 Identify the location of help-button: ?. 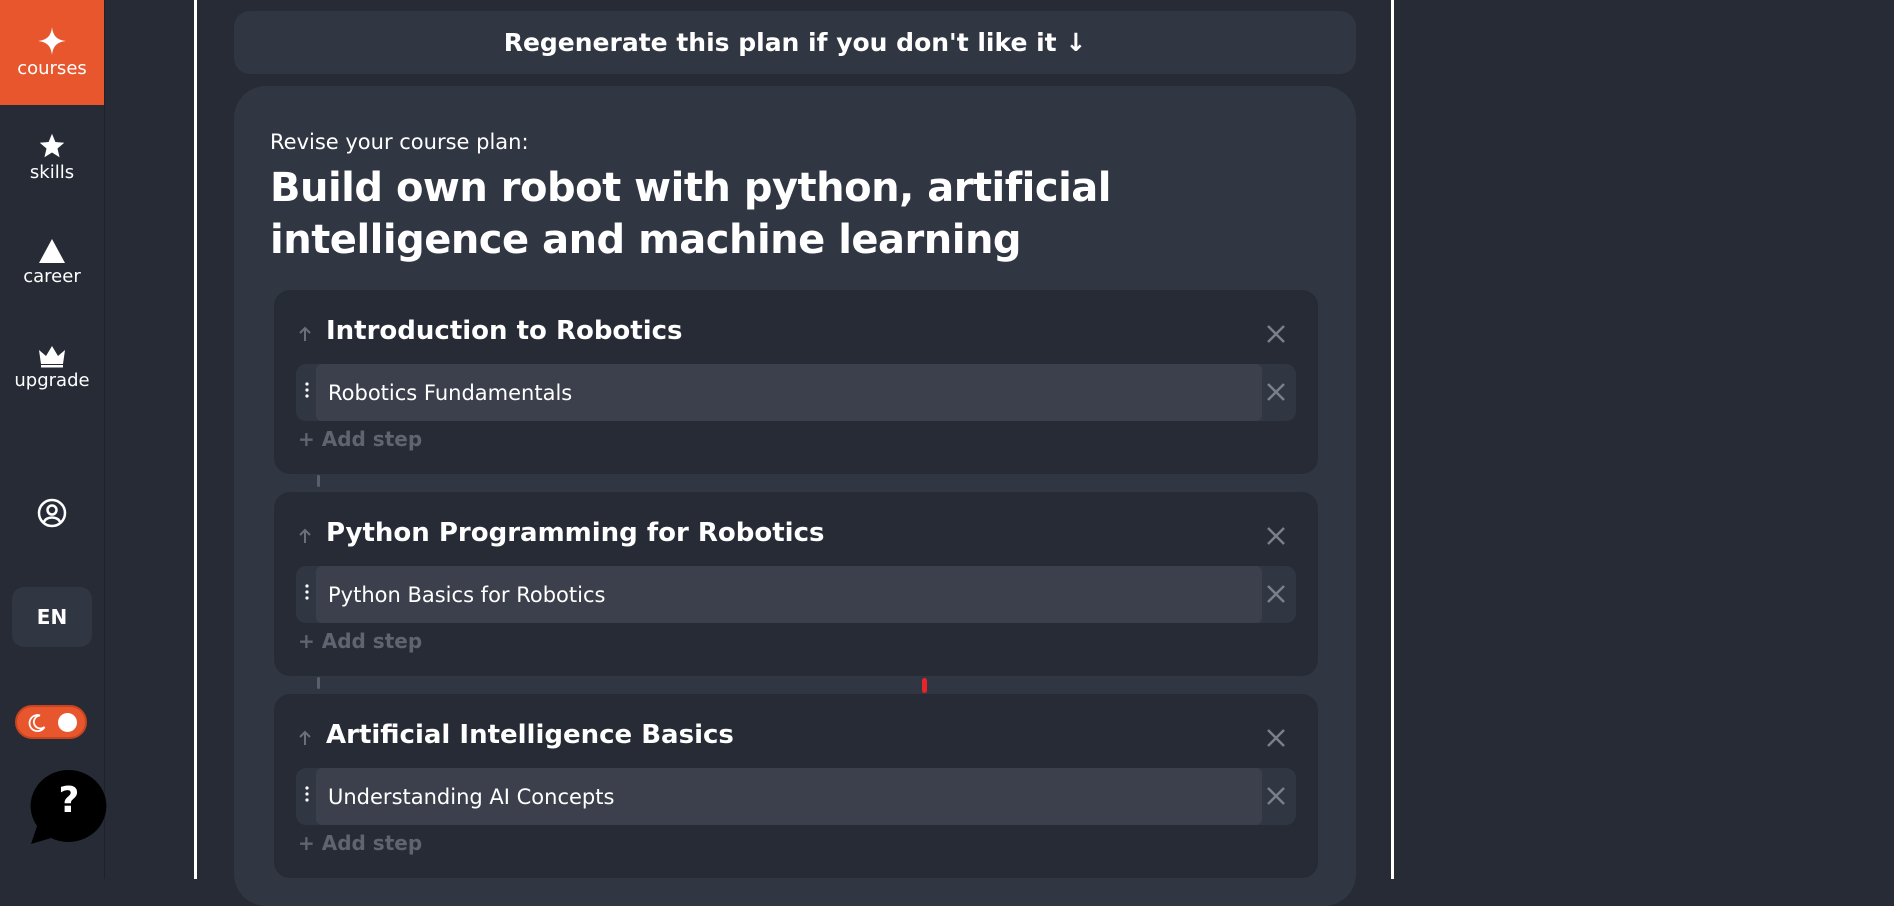
(69, 807).